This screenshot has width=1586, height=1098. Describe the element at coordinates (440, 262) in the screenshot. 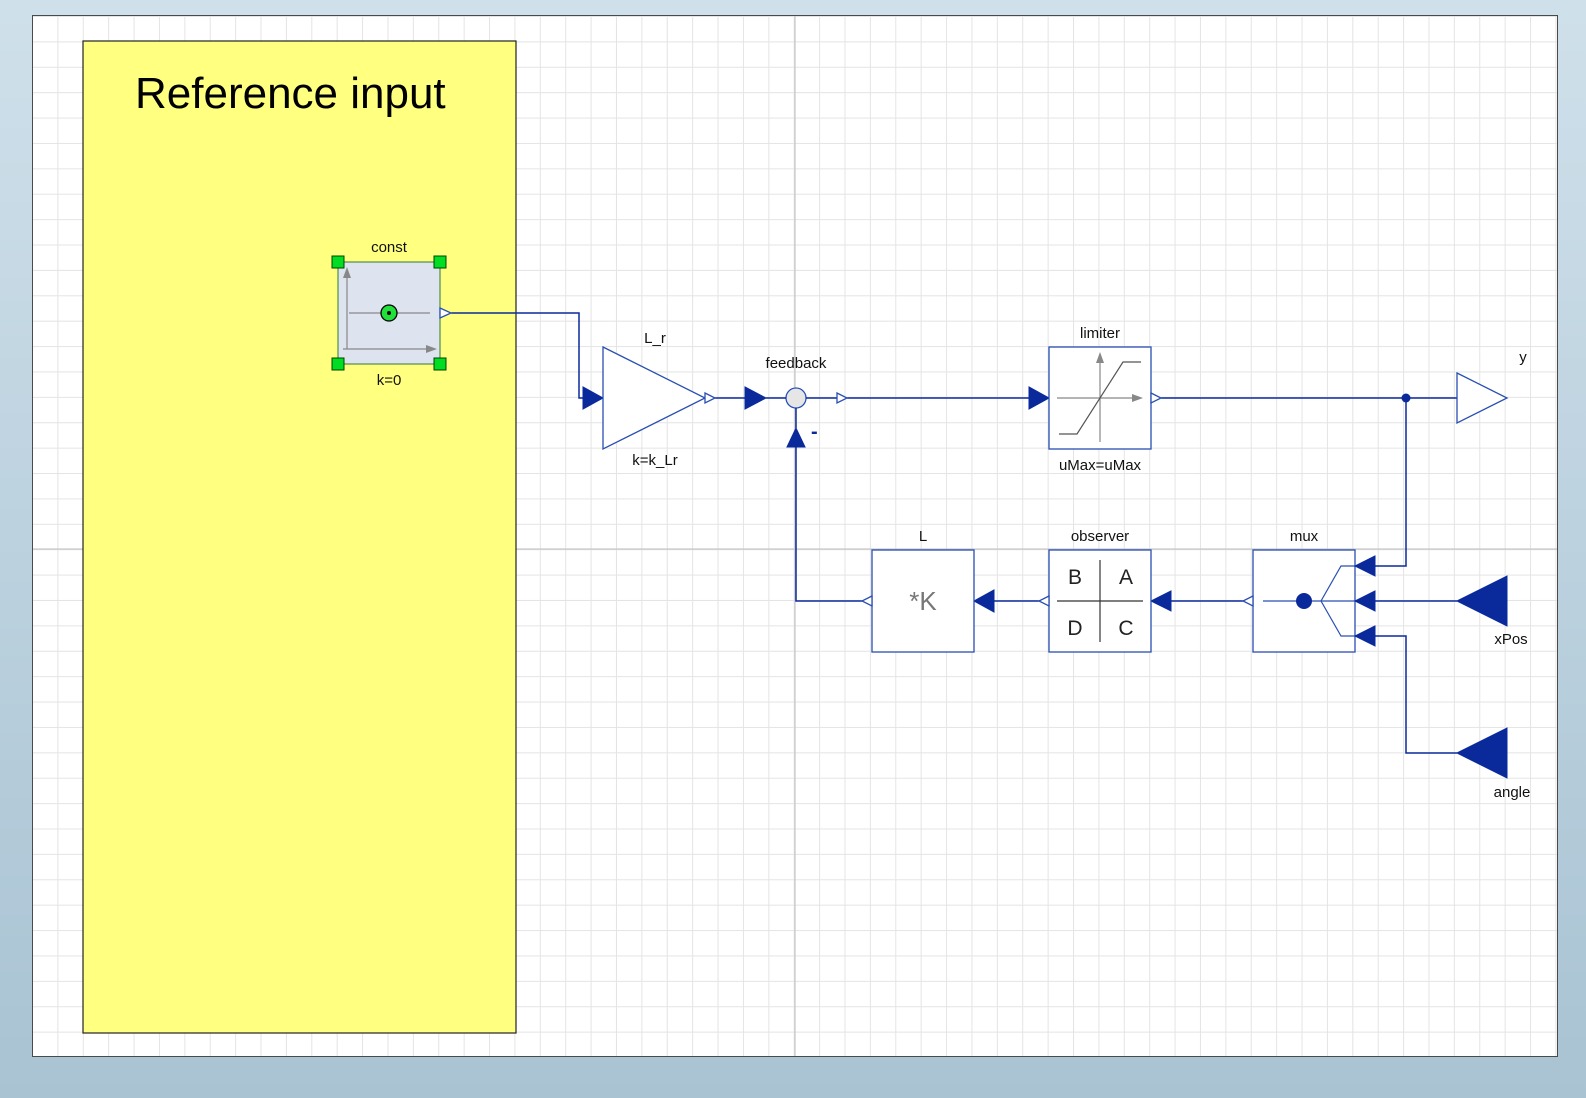

I see `selection-handle-top-right` at that location.